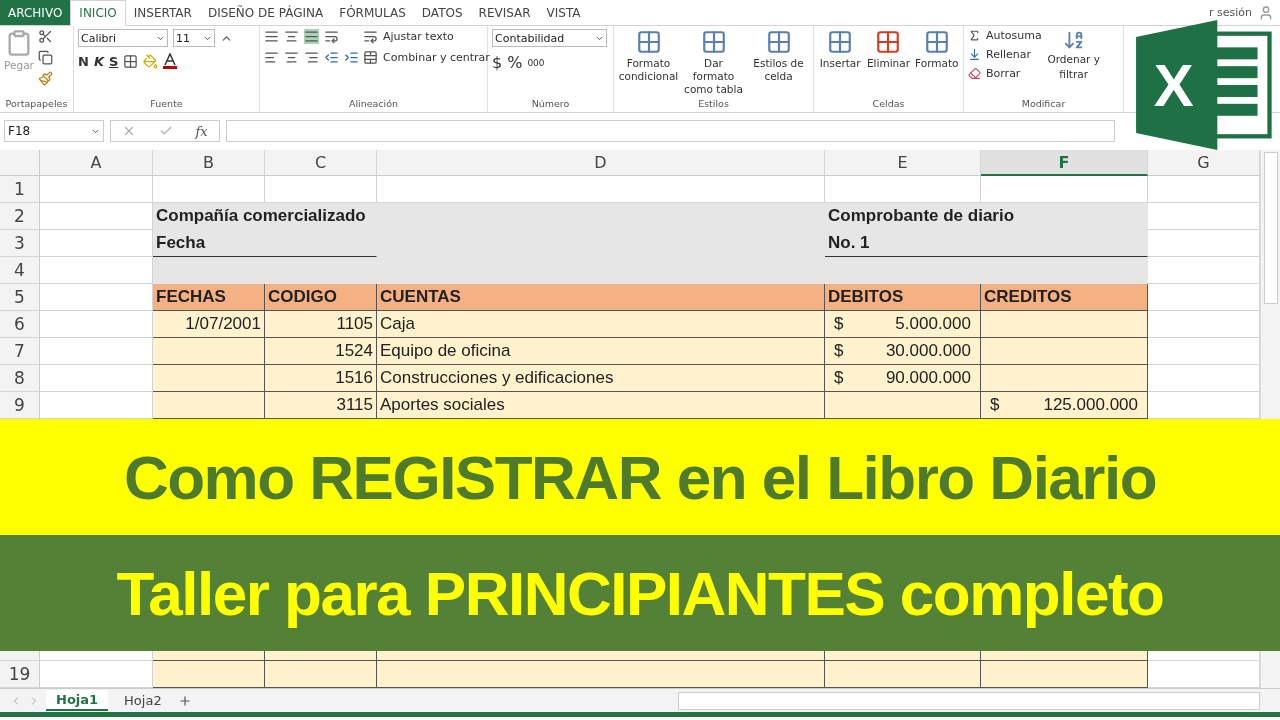 The image size is (1280, 720). Describe the element at coordinates (497, 62) in the screenshot. I see `number-format-button: $` at that location.